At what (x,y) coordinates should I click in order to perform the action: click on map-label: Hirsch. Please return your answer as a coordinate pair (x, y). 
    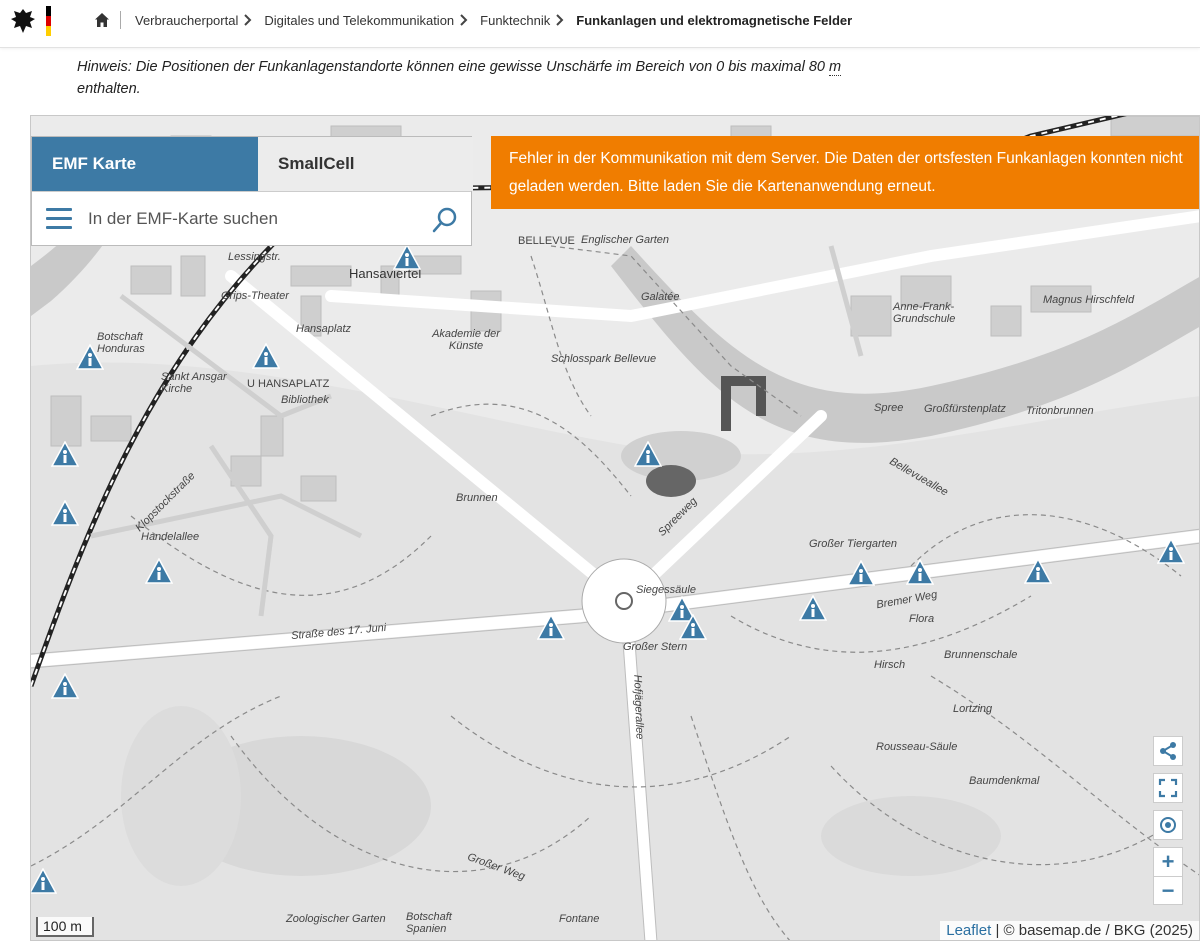
    Looking at the image, I should click on (890, 665).